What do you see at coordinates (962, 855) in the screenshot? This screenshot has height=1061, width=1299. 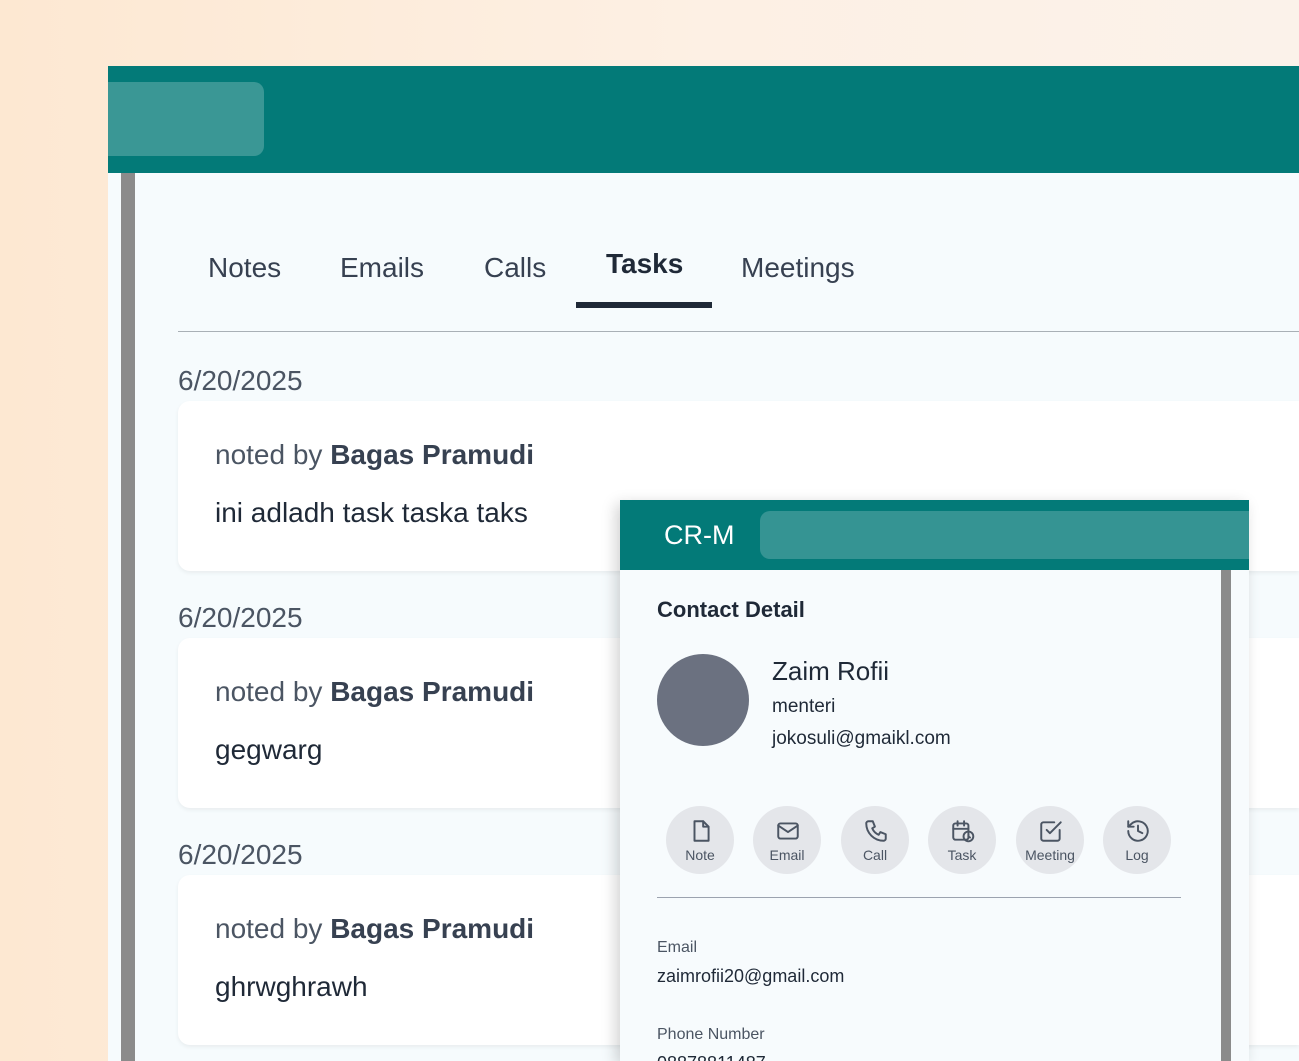 I see `action-label: Task` at bounding box center [962, 855].